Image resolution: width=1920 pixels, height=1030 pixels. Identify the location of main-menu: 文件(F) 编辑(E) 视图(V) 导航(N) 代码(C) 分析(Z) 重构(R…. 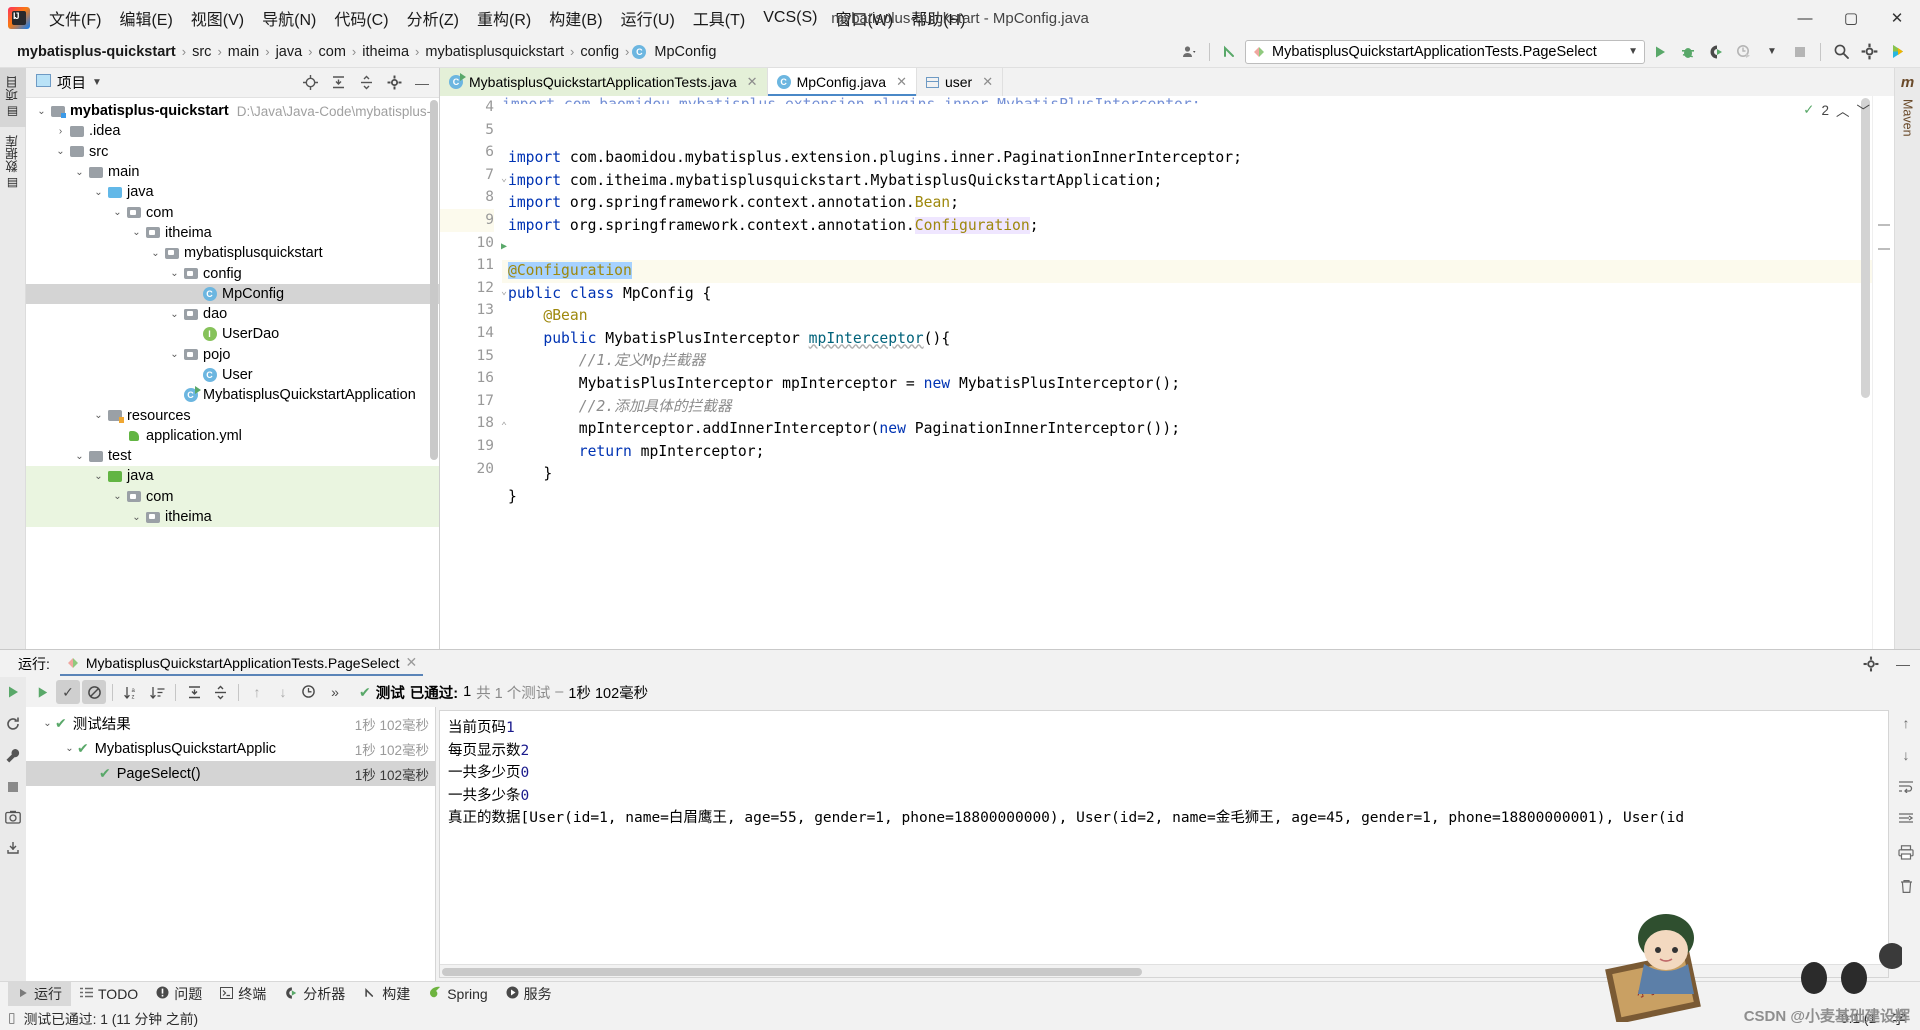
(507, 18).